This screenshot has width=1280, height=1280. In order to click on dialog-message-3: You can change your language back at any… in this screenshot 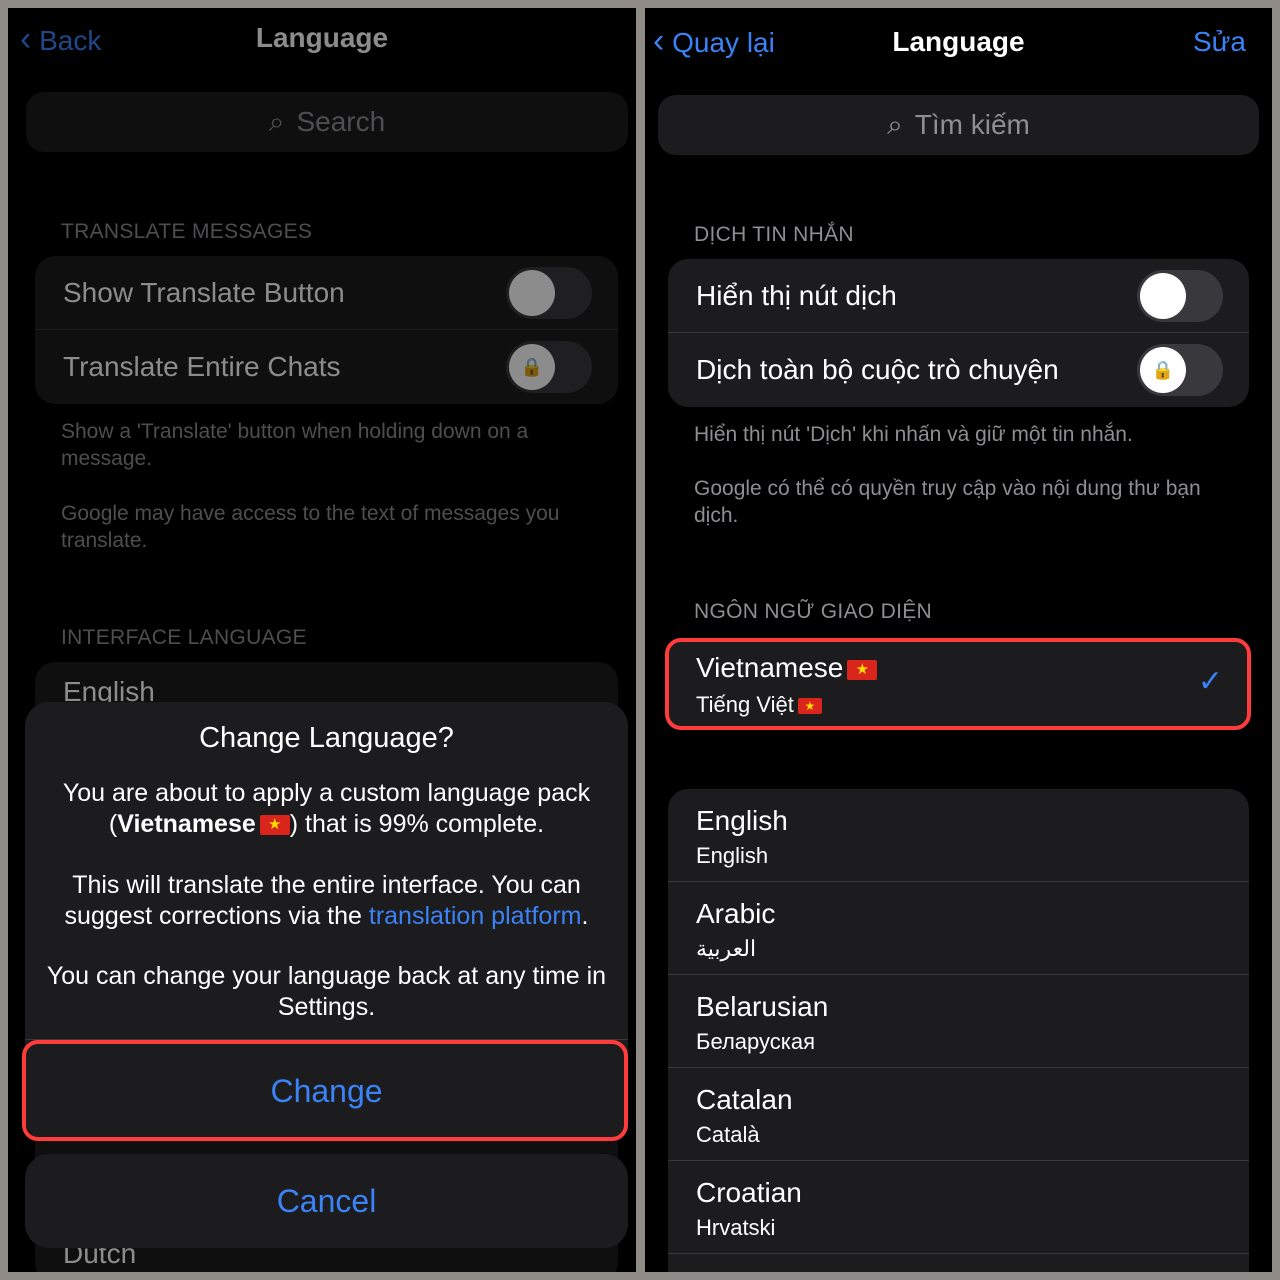, I will do `click(326, 991)`.